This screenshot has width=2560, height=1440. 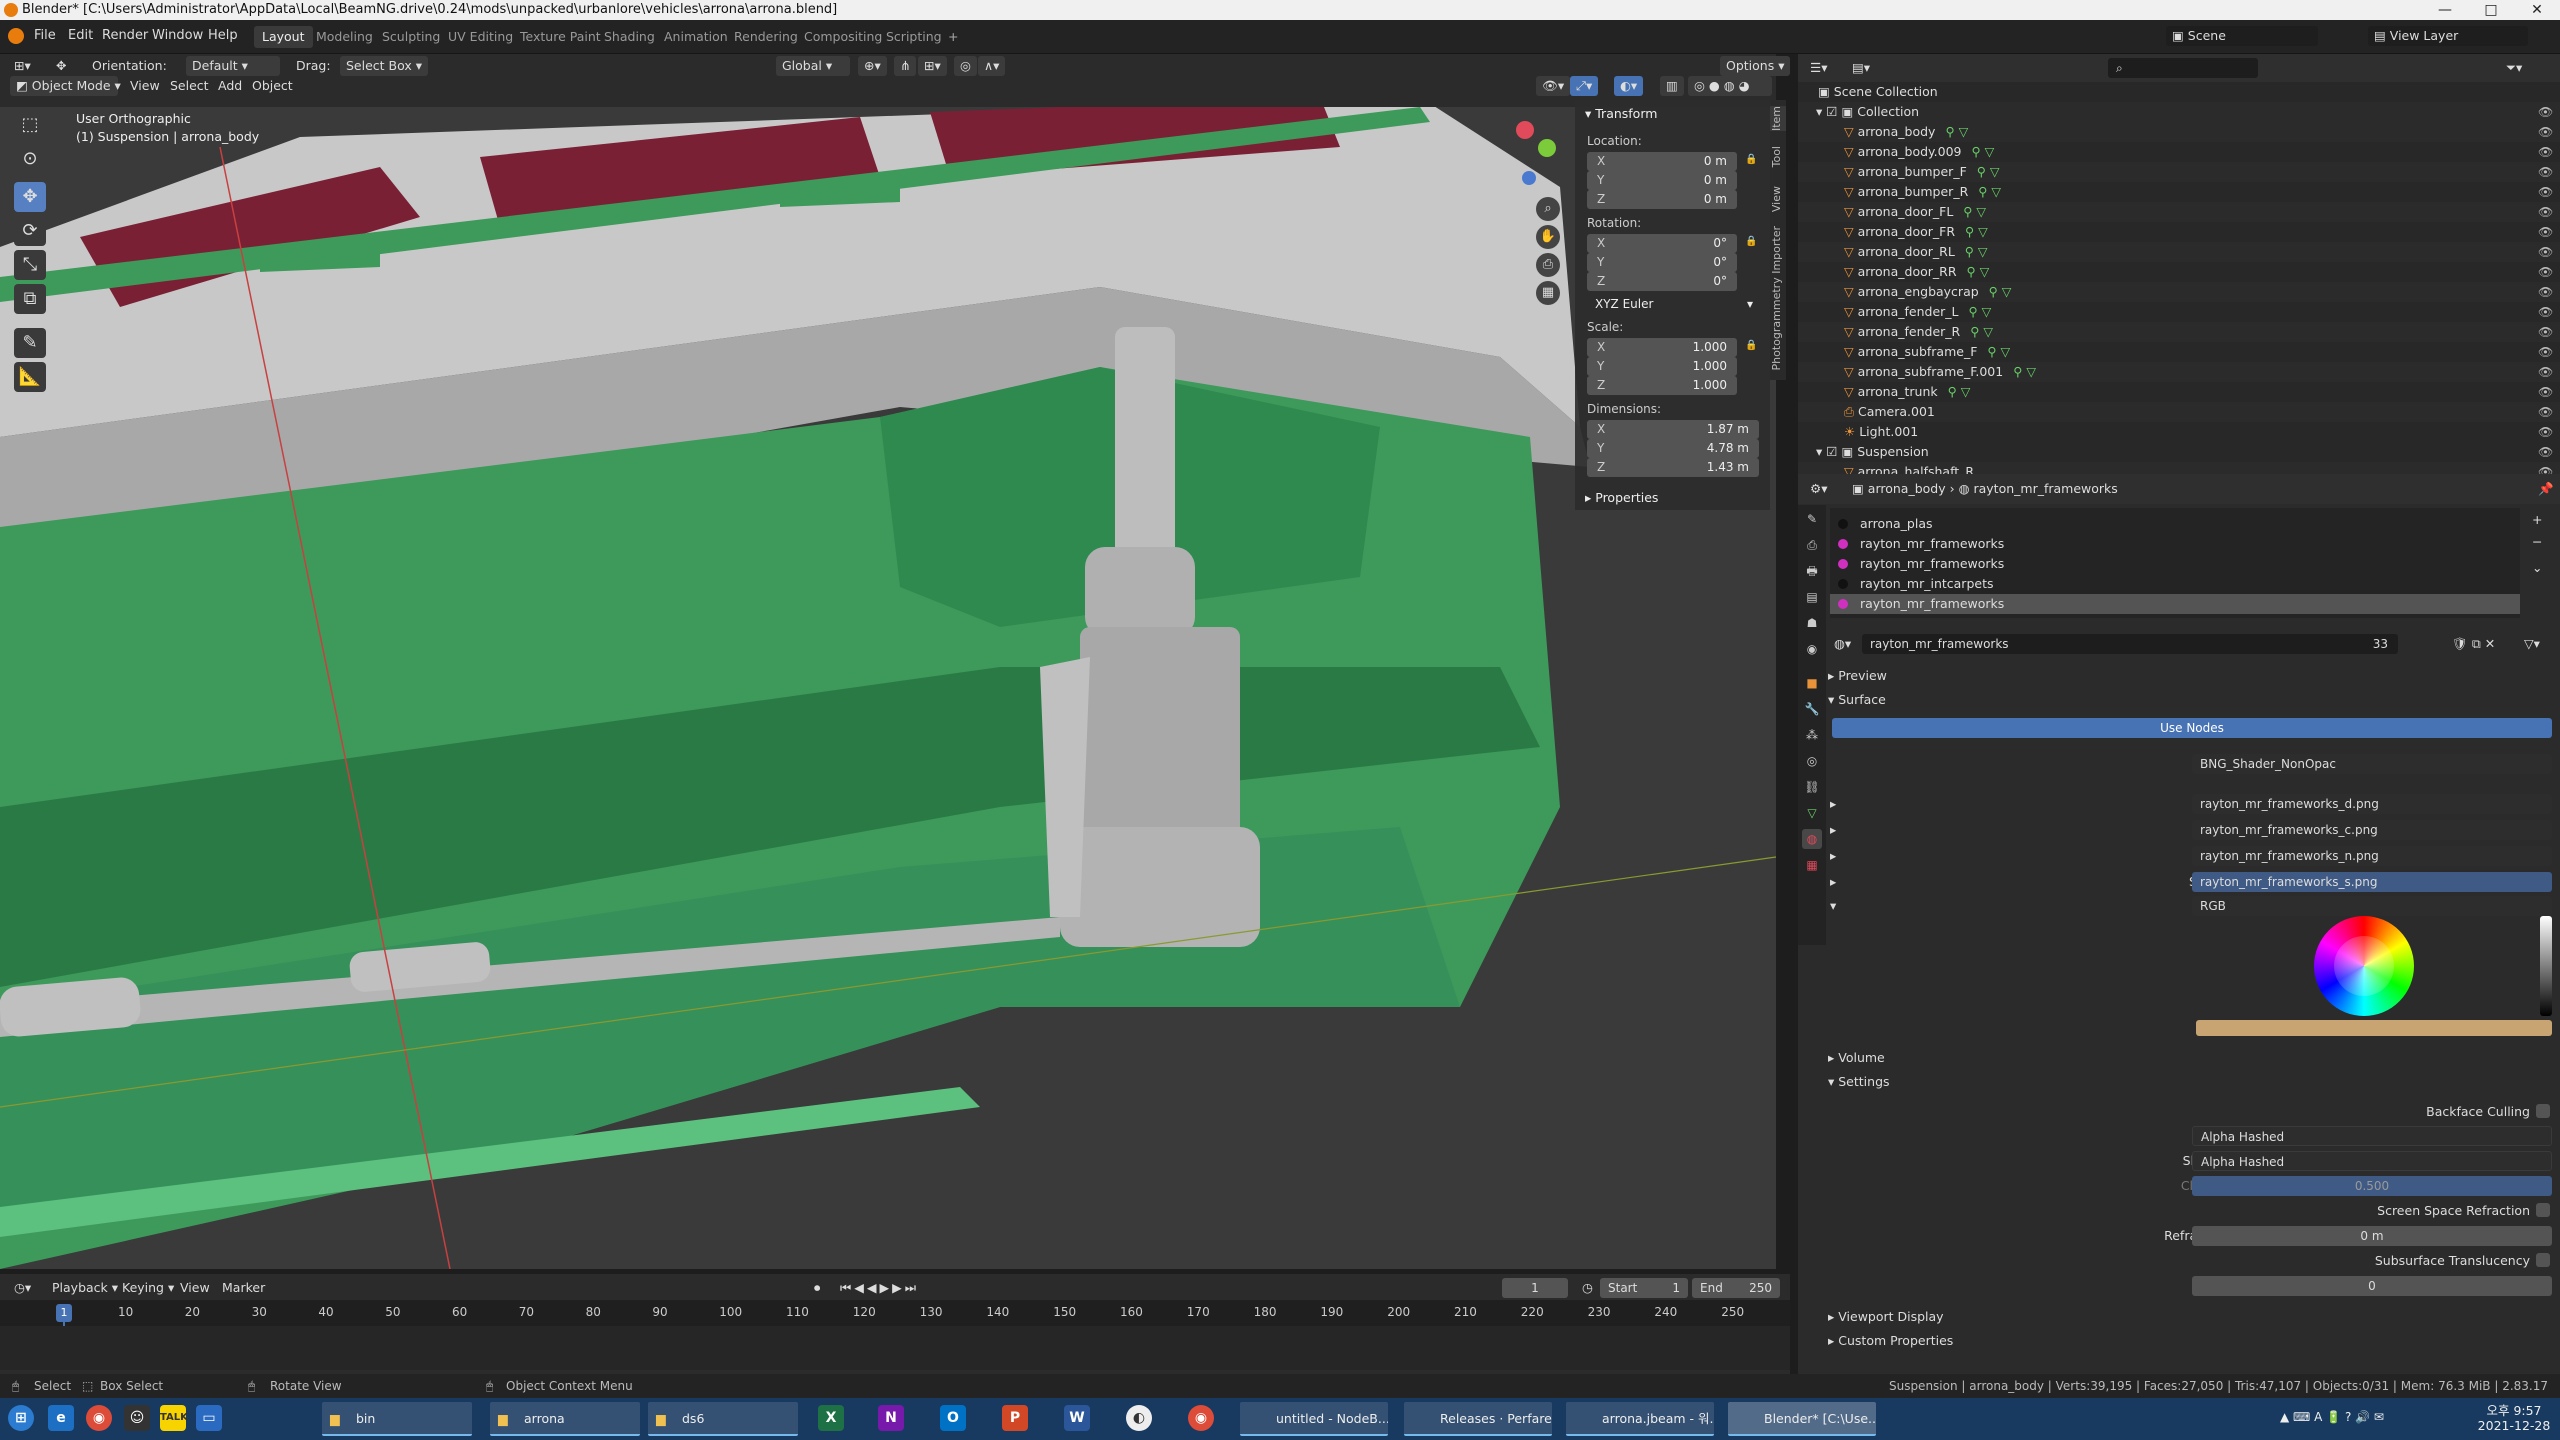 What do you see at coordinates (2543, 1210) in the screenshot?
I see `ssr-checkbox` at bounding box center [2543, 1210].